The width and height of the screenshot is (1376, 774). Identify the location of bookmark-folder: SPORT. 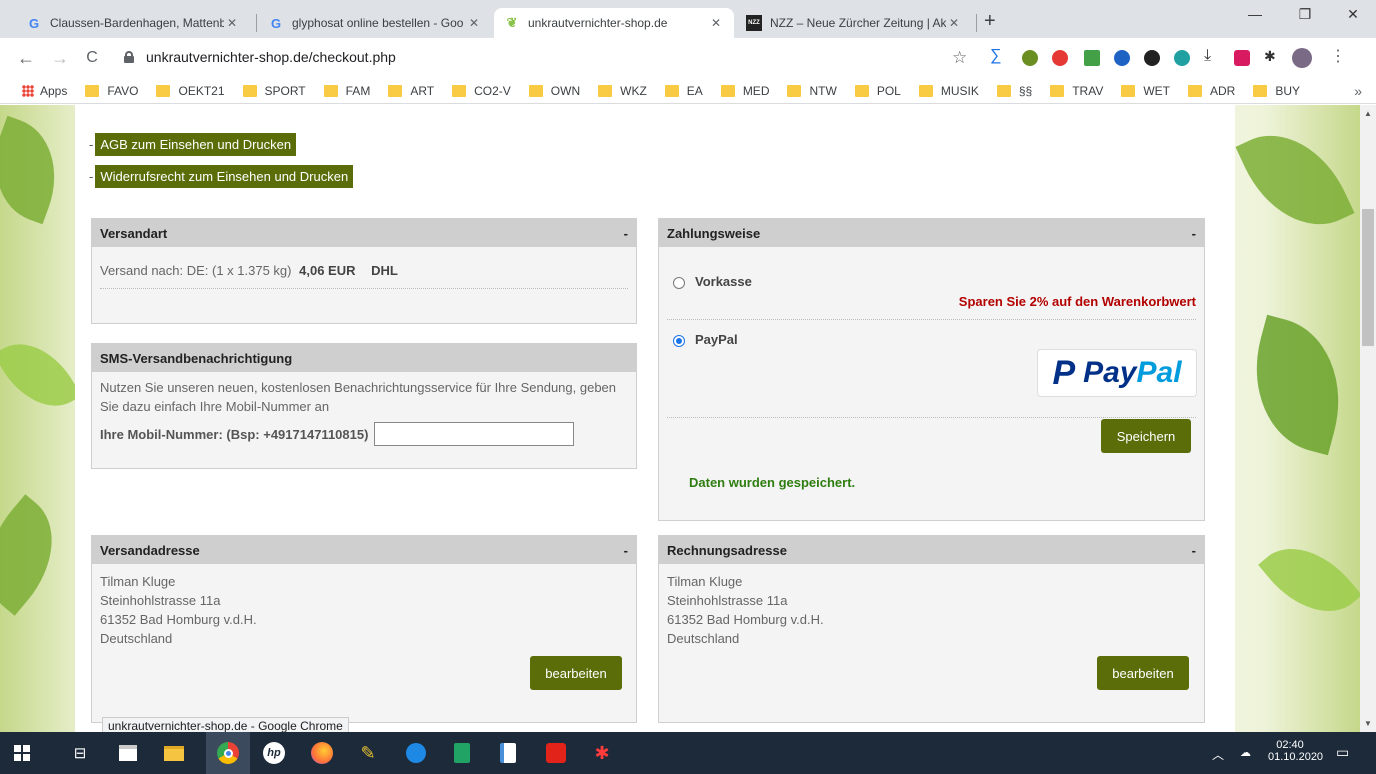
(274, 91).